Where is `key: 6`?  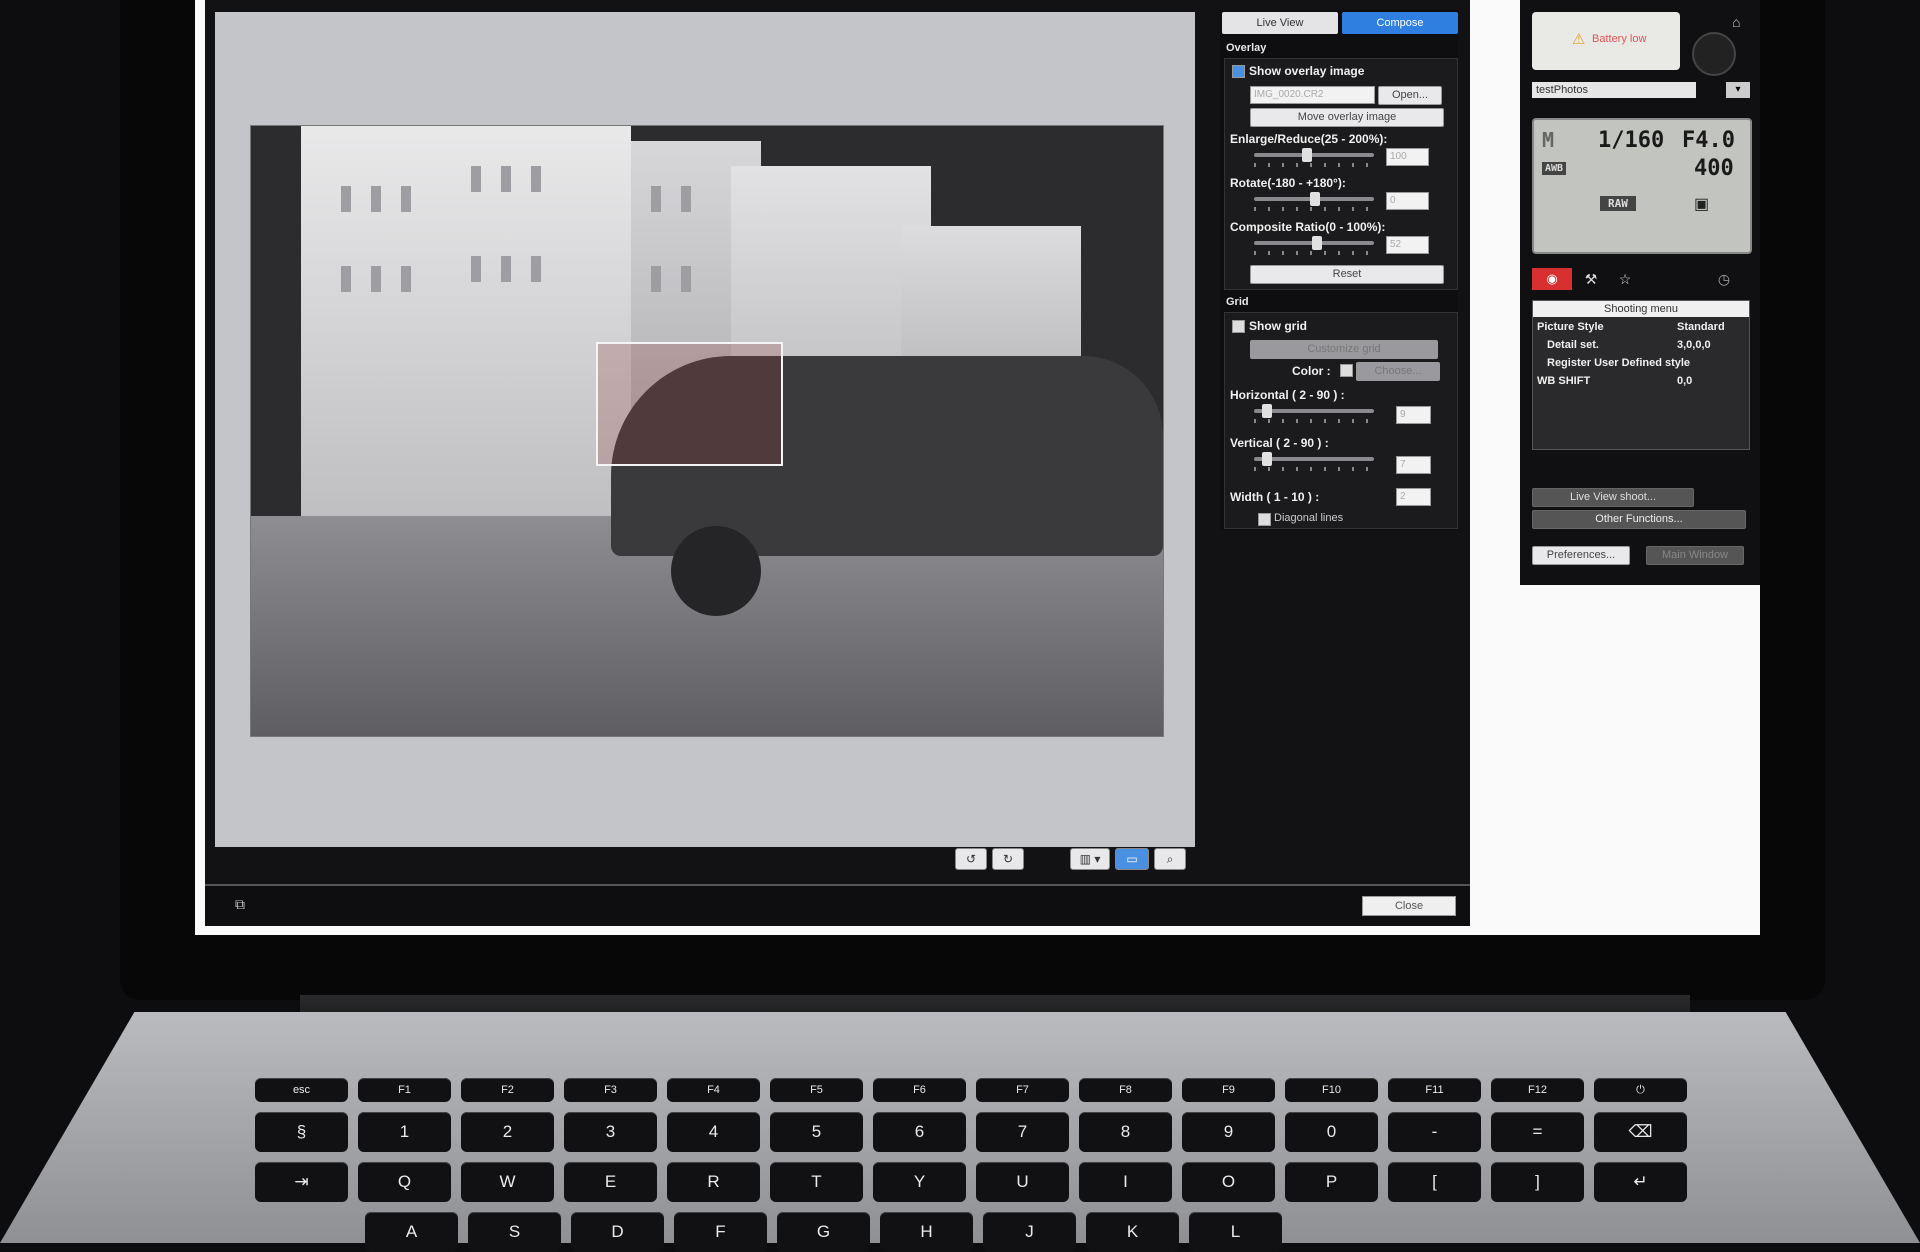 key: 6 is located at coordinates (919, 1132).